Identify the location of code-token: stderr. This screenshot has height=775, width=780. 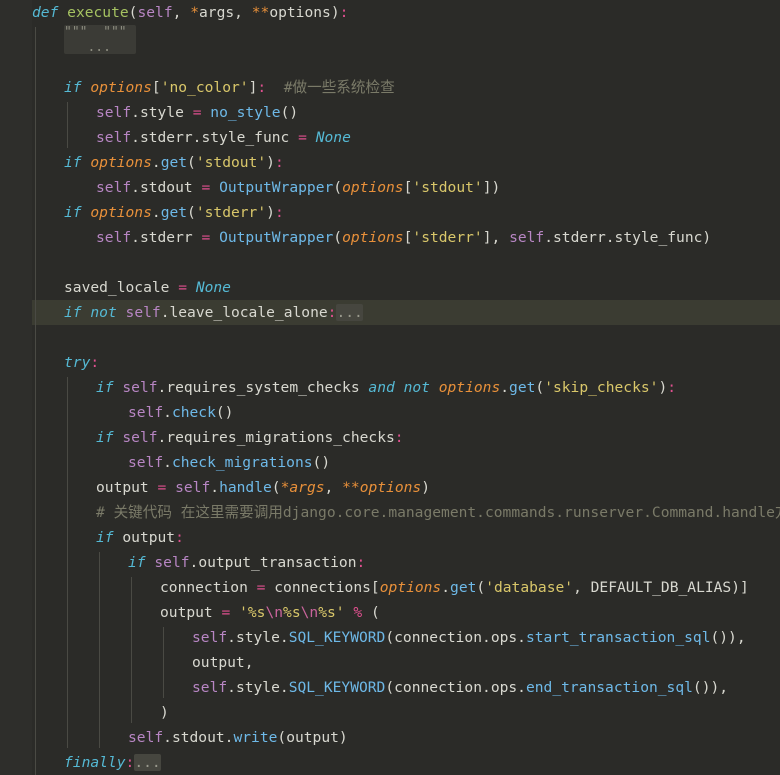
(166, 237).